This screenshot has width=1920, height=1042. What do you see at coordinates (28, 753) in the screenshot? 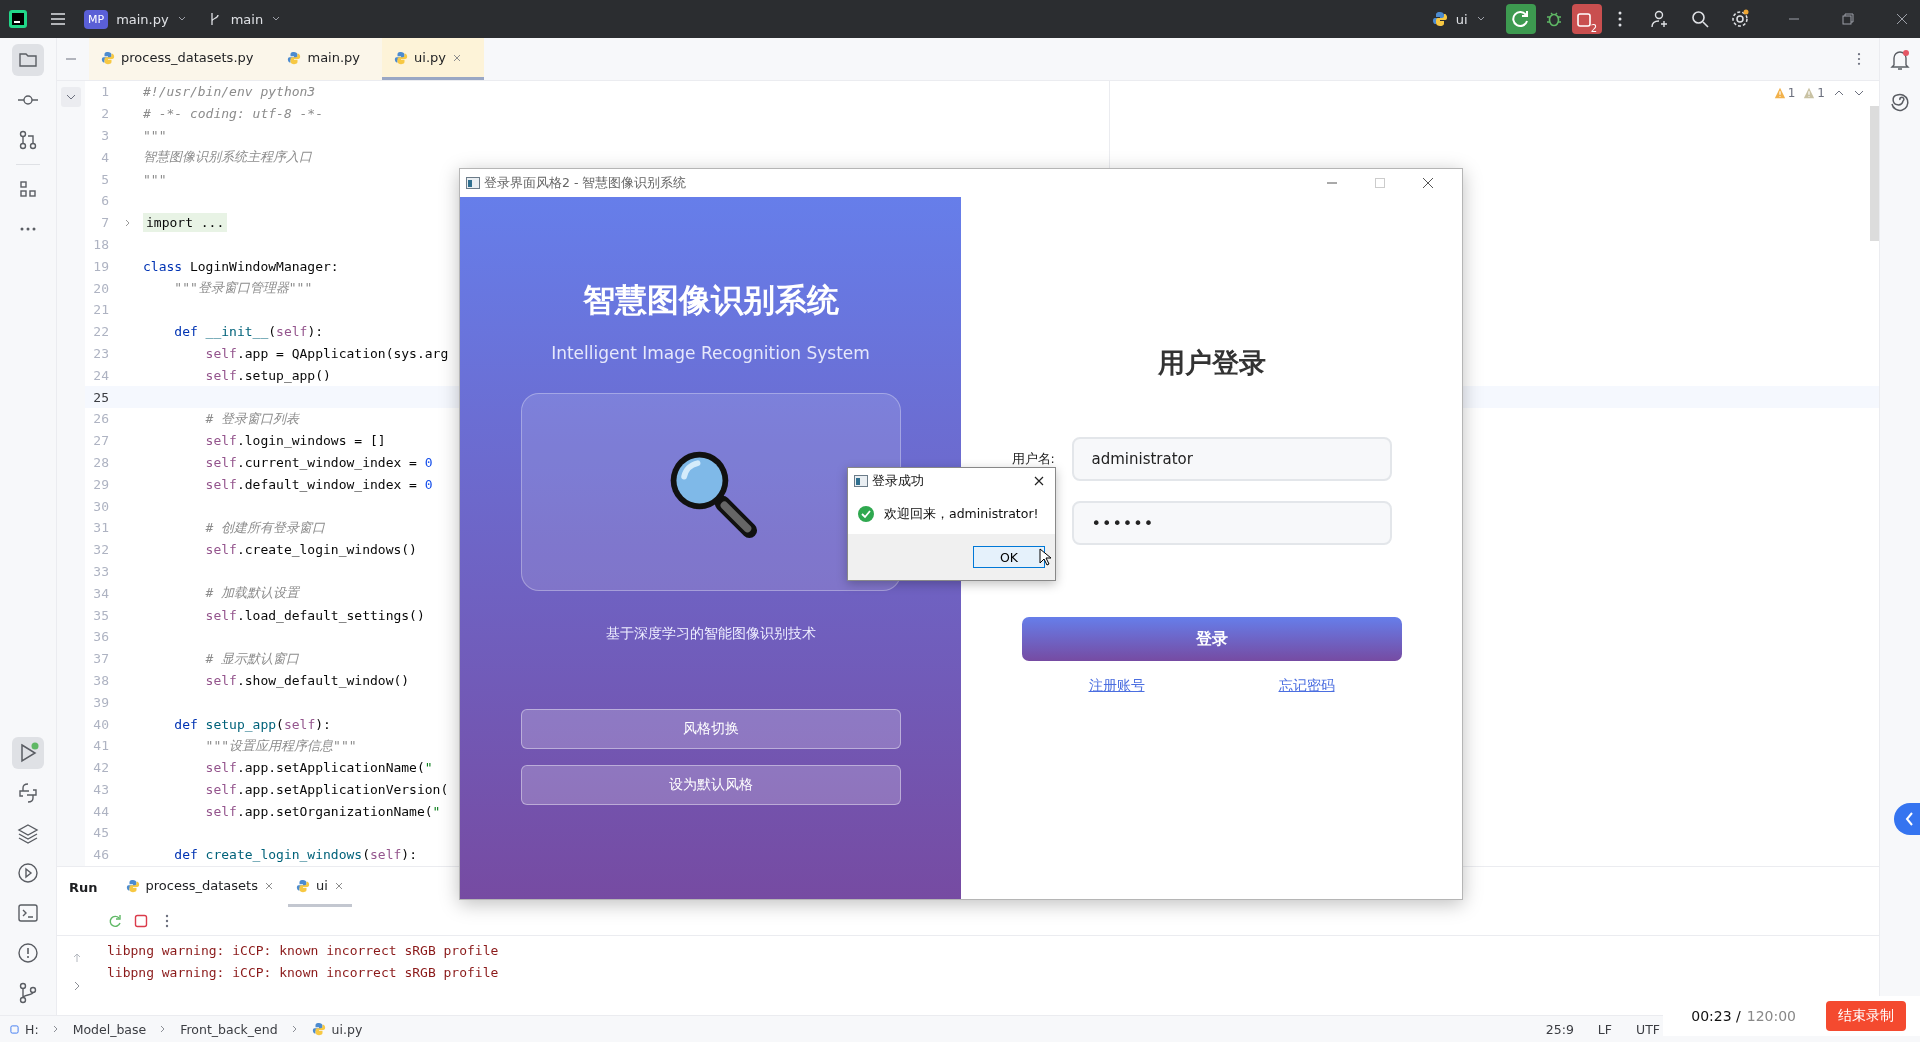
I see `run-icon` at bounding box center [28, 753].